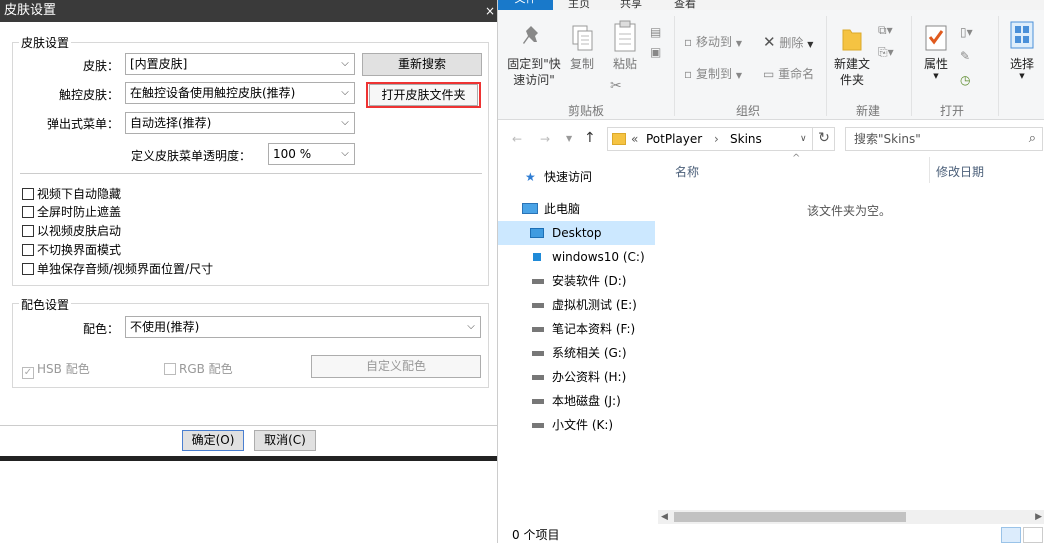 Image resolution: width=1044 pixels, height=543 pixels. What do you see at coordinates (71, 231) in the screenshot?
I see `video-skin-start-checkbox: 以视频皮肤启动` at bounding box center [71, 231].